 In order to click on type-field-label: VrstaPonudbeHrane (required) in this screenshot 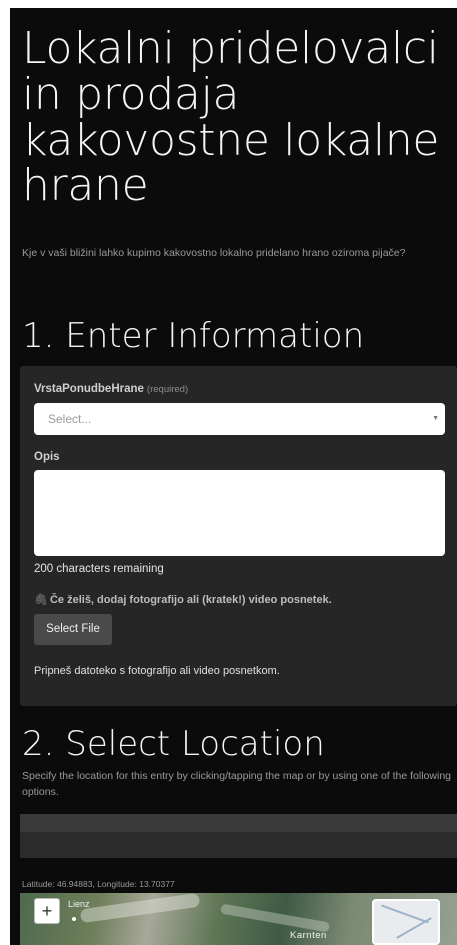, I will do `click(111, 389)`.